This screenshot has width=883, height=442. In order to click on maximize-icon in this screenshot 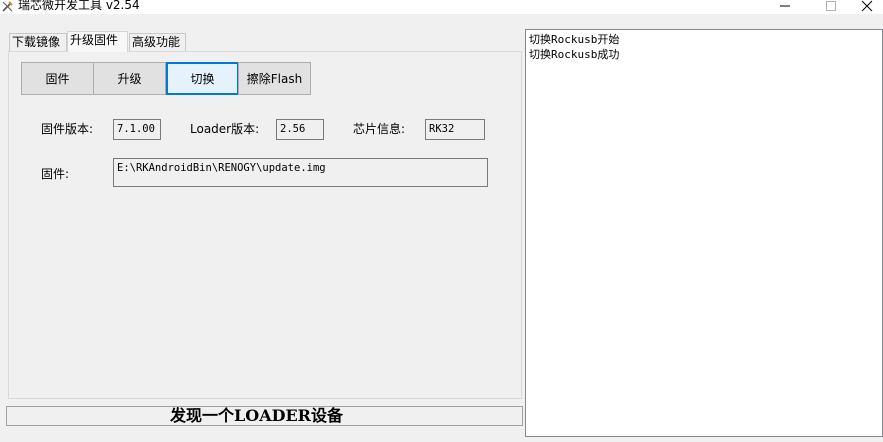, I will do `click(831, 6)`.